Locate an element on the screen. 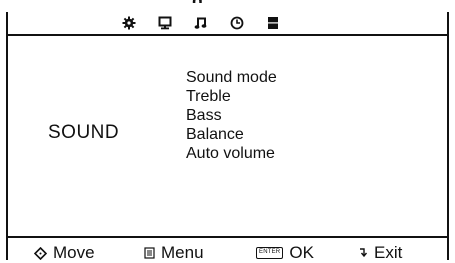 Image resolution: width=455 pixels, height=263 pixels. enter-key-icon: ENTER is located at coordinates (270, 253).